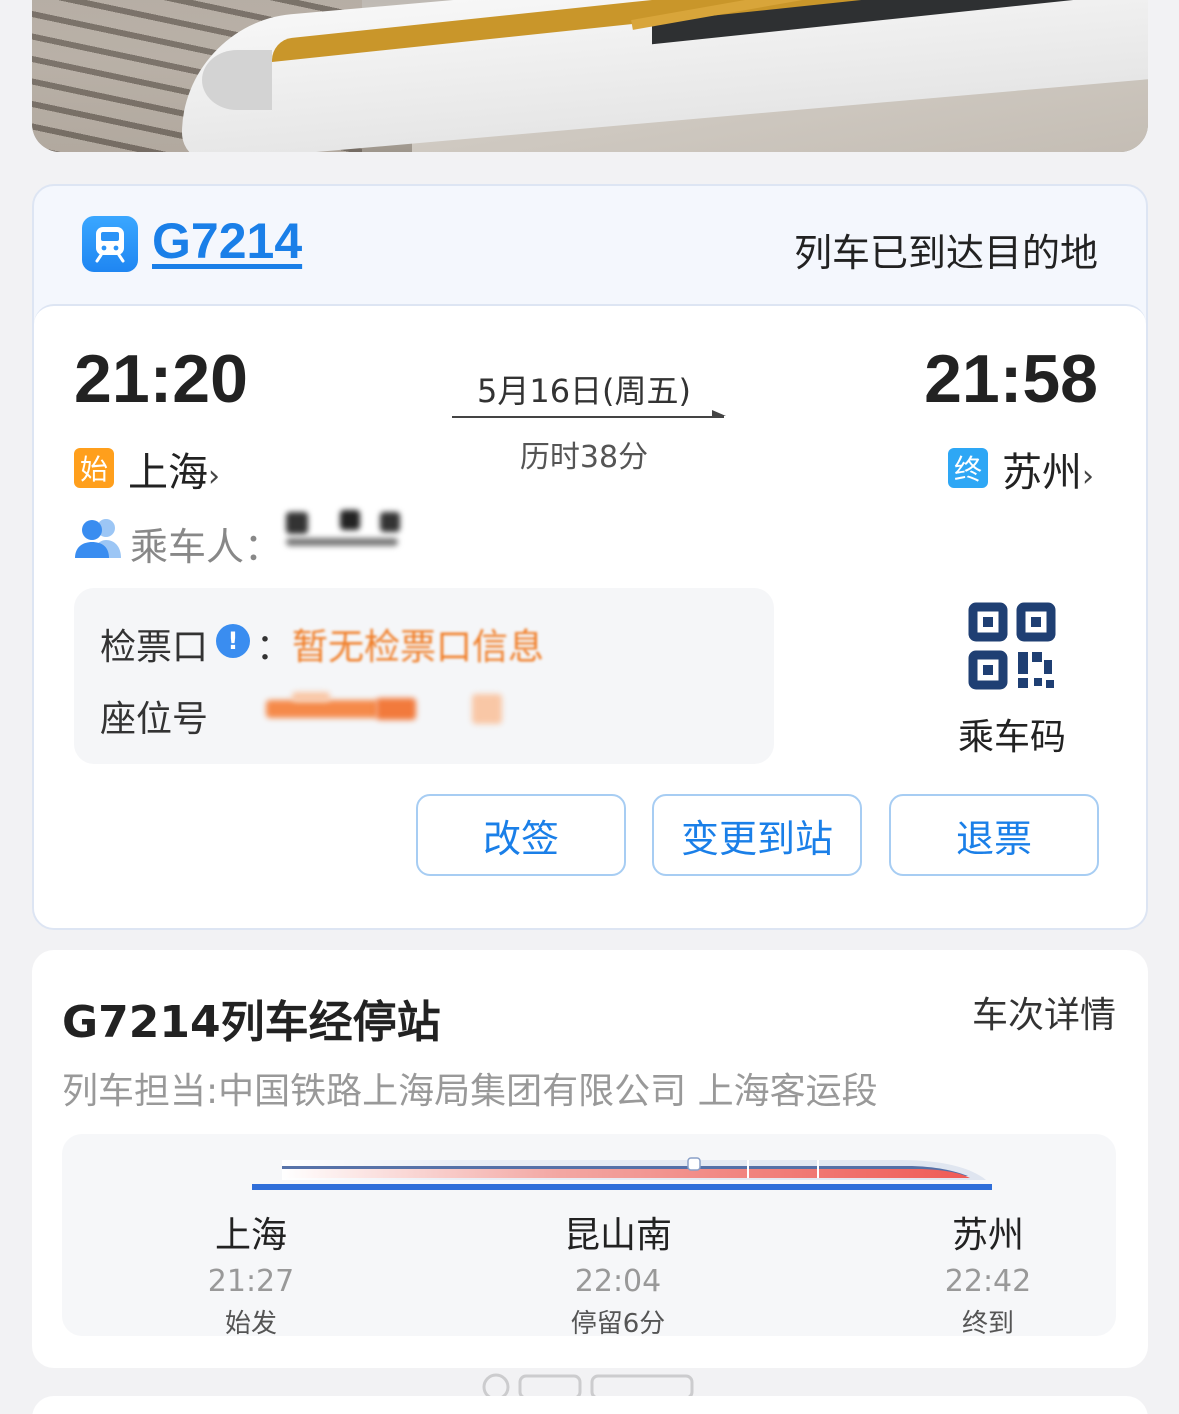 This screenshot has height=1414, width=1179. I want to click on qr-label: 乘车码, so click(1011, 737).